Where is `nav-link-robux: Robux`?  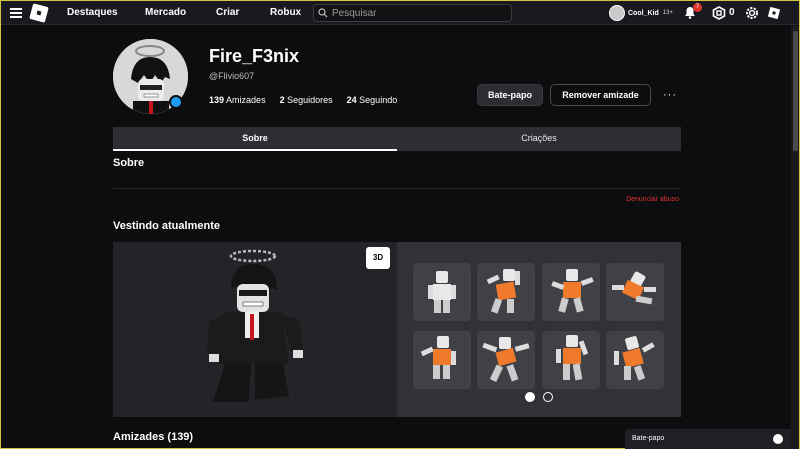
nav-link-robux: Robux is located at coordinates (285, 12).